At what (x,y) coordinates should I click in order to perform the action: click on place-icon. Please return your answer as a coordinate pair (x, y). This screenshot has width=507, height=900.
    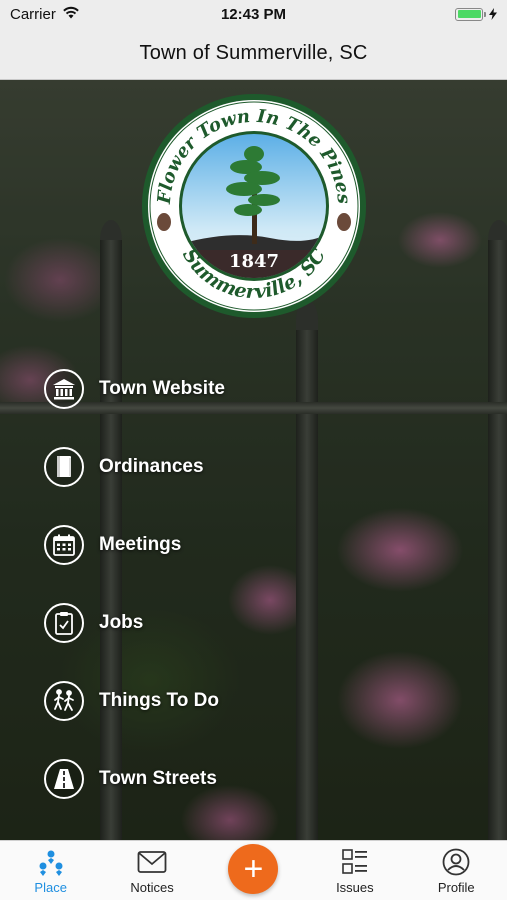
    Looking at the image, I should click on (51, 862).